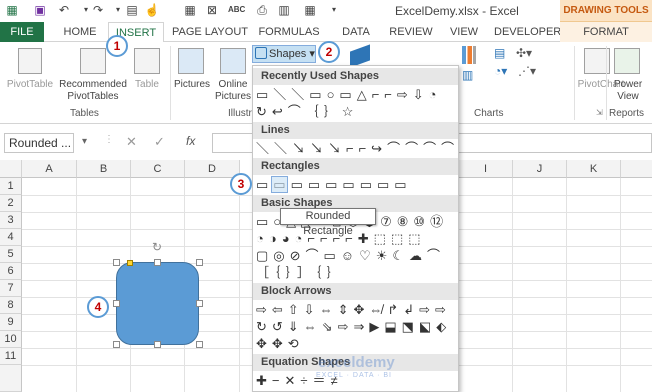  I want to click on pie-chart-icon: ◔▾, so click(500, 71).